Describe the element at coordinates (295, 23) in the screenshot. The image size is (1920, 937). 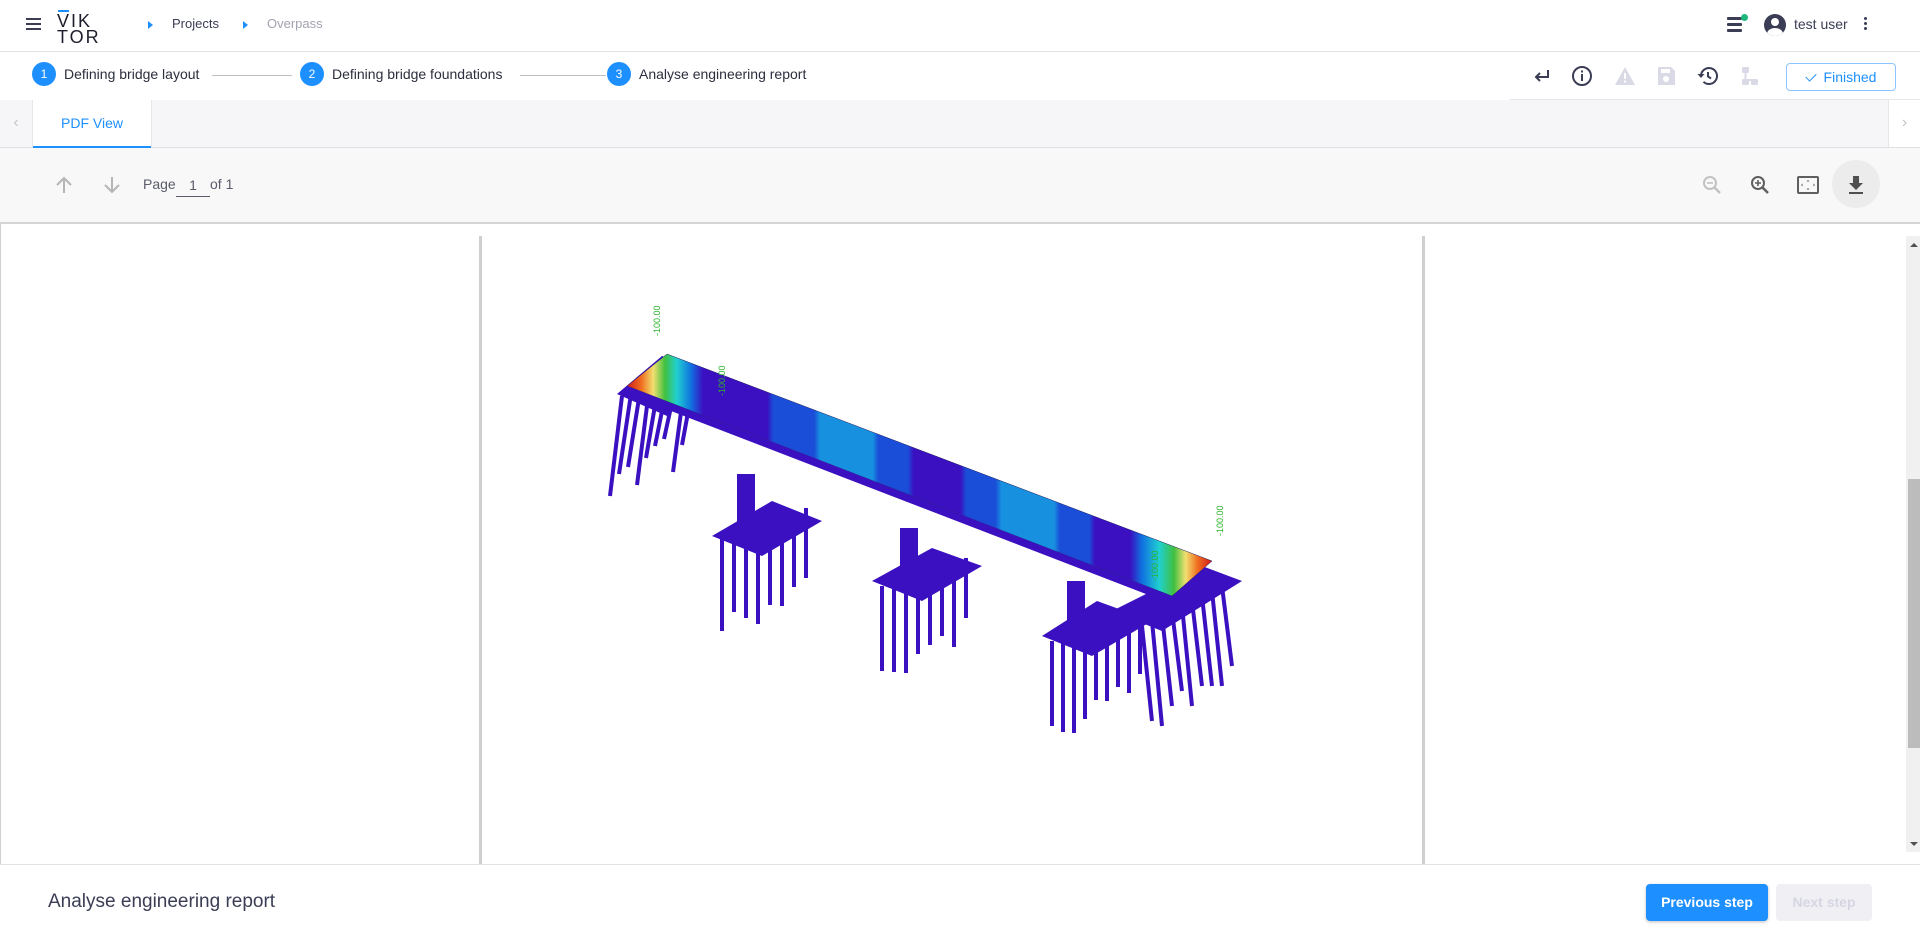
I see `breadcrumb-overpass: Overpass` at that location.